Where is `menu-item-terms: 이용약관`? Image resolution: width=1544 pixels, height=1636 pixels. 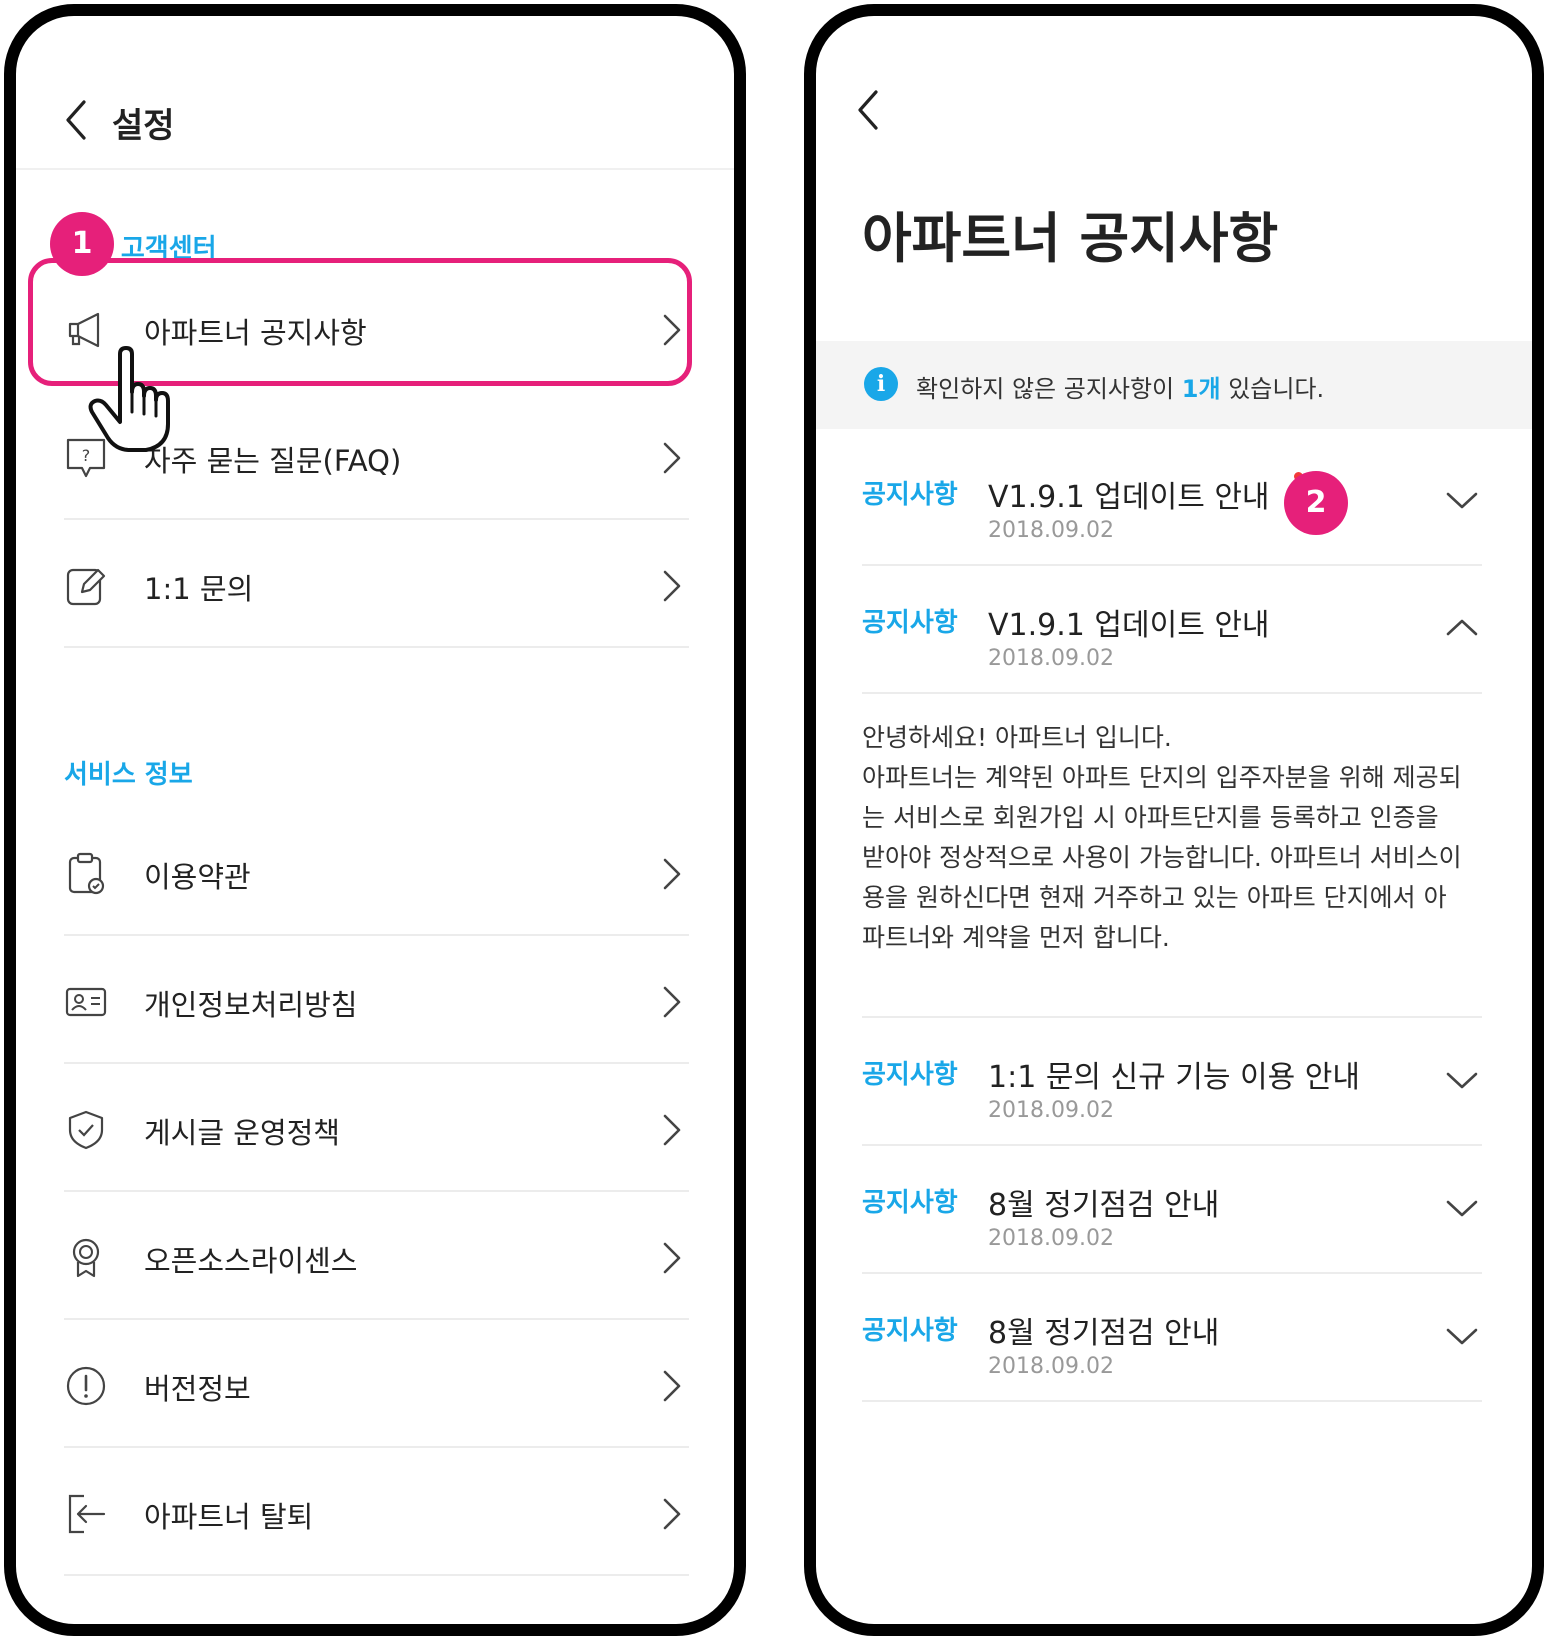 menu-item-terms: 이용약관 is located at coordinates (376, 872).